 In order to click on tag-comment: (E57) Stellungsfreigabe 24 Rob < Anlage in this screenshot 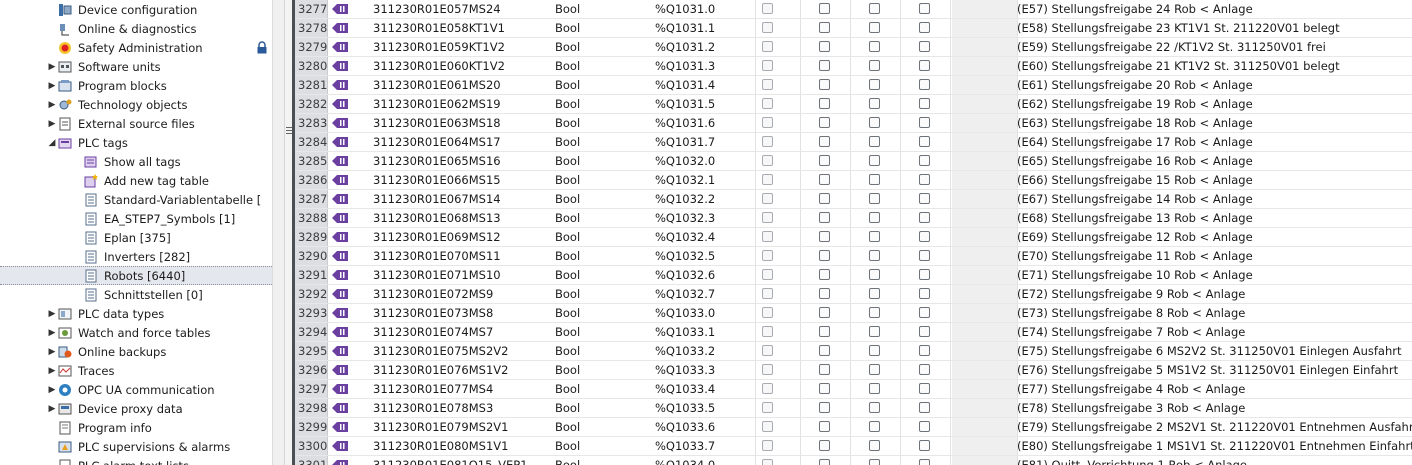, I will do `click(1214, 9)`.